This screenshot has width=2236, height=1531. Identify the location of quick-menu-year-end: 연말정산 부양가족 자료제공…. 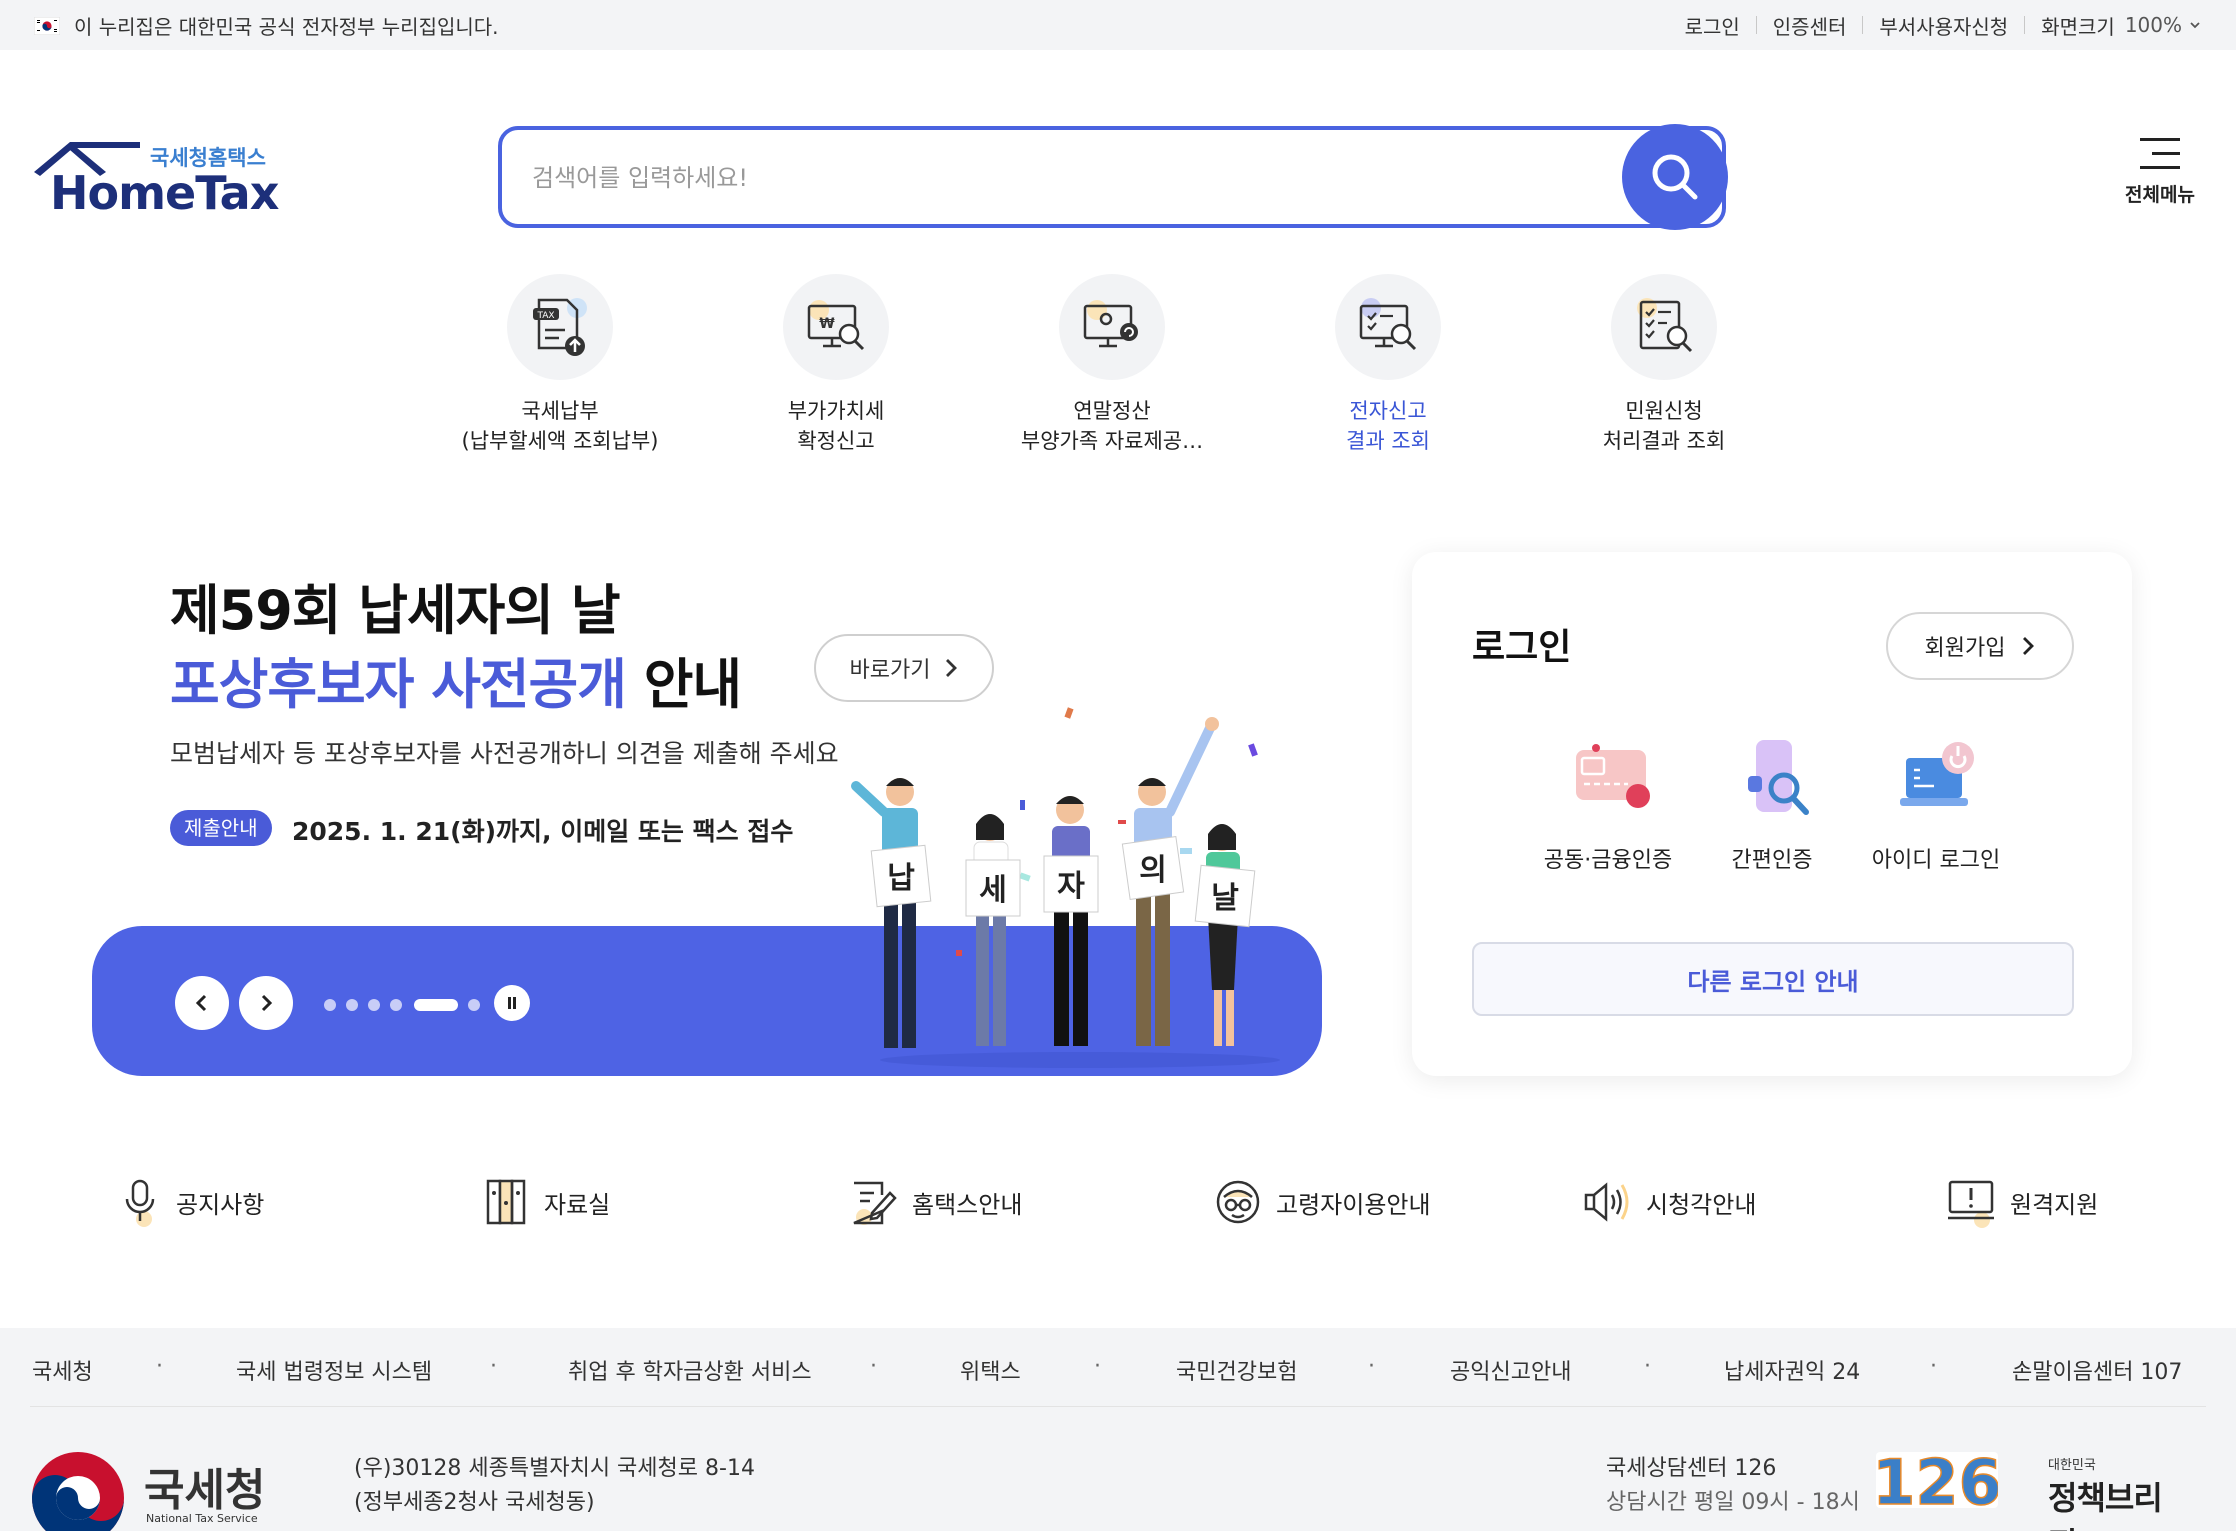
(1112, 365).